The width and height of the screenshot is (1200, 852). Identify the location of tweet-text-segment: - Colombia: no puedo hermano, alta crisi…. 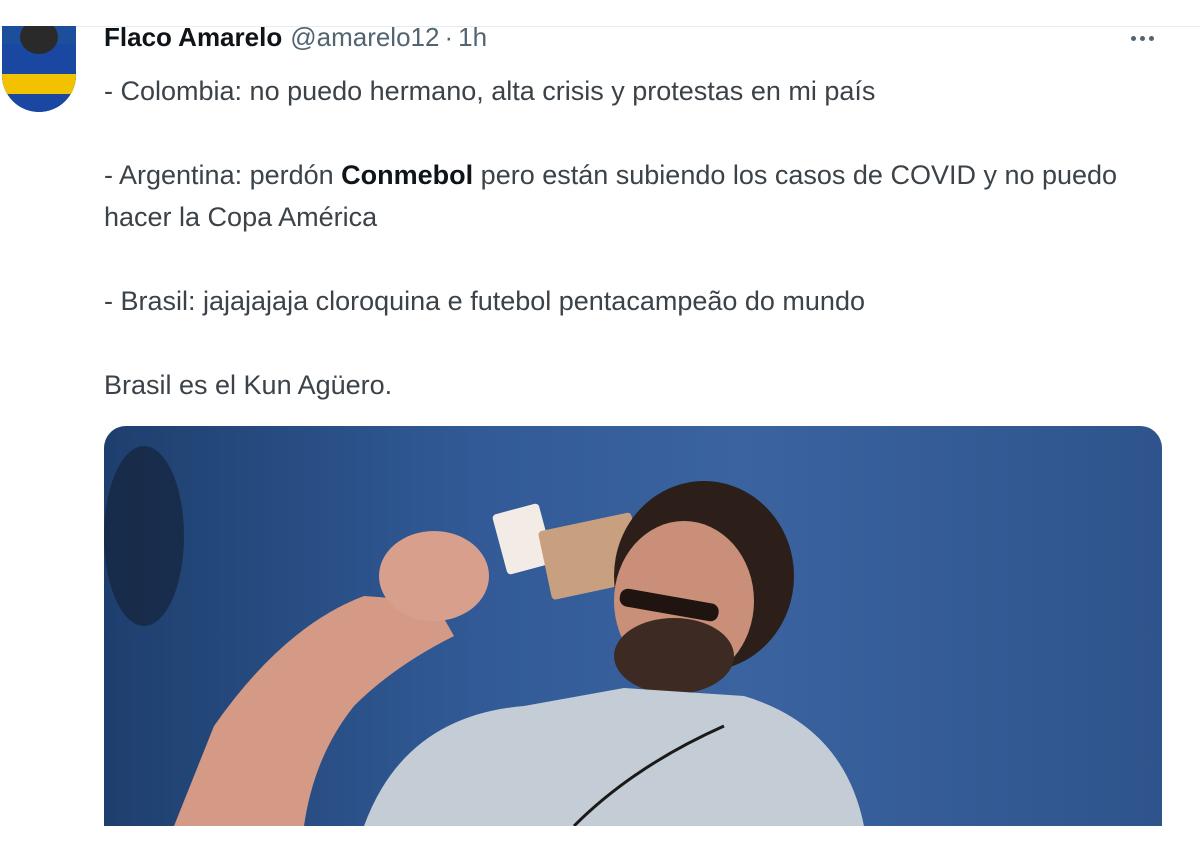
(490, 91).